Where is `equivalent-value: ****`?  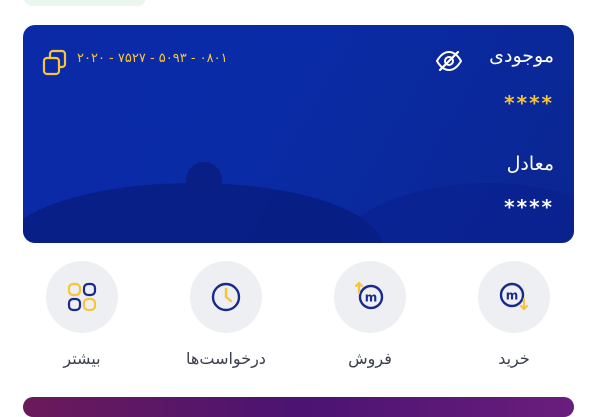
equivalent-value: **** is located at coordinates (529, 207).